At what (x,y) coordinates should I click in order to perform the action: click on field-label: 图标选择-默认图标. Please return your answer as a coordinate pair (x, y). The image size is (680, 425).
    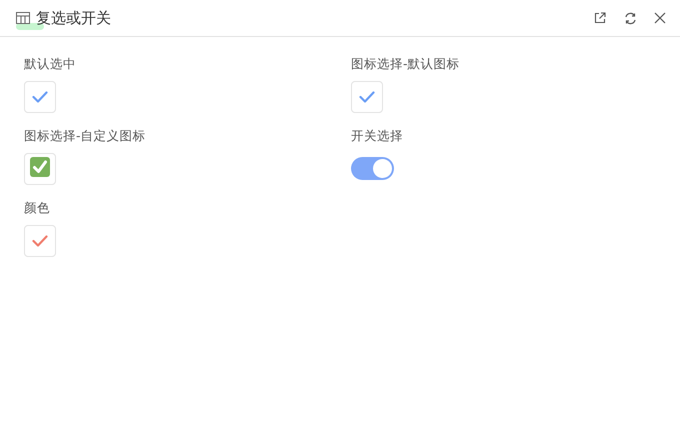
    Looking at the image, I should click on (406, 64).